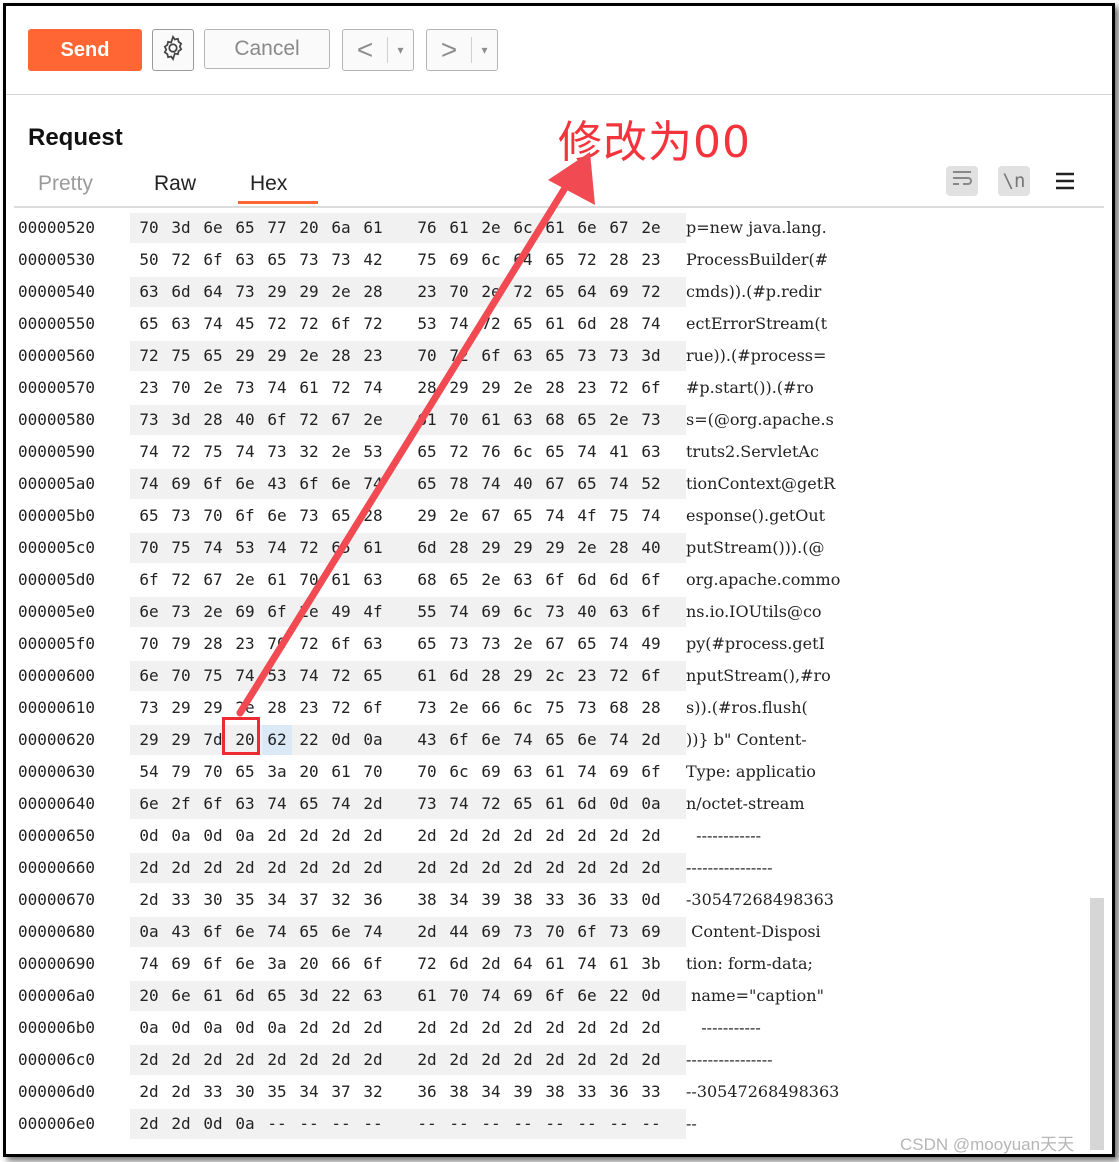  I want to click on hex-byte: 45, so click(245, 323).